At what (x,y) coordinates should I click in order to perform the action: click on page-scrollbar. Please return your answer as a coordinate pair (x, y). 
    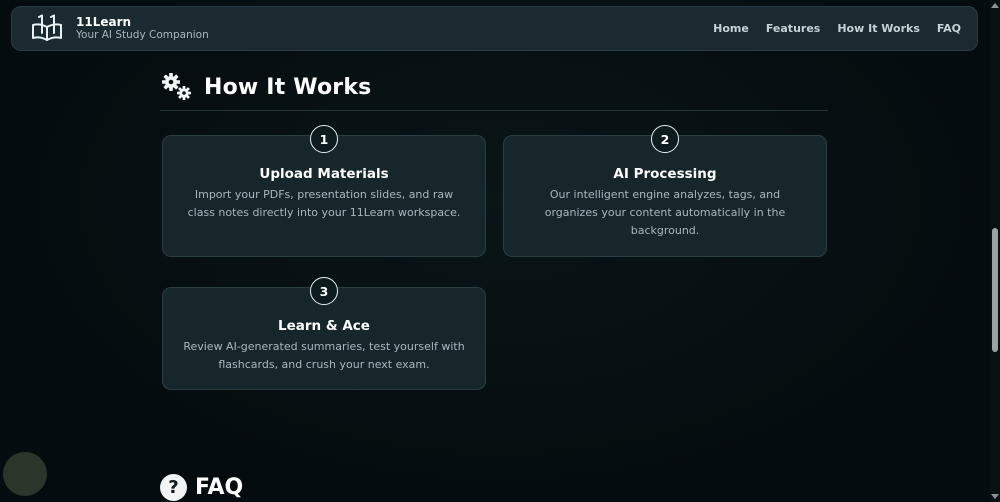
    Looking at the image, I should click on (995, 251).